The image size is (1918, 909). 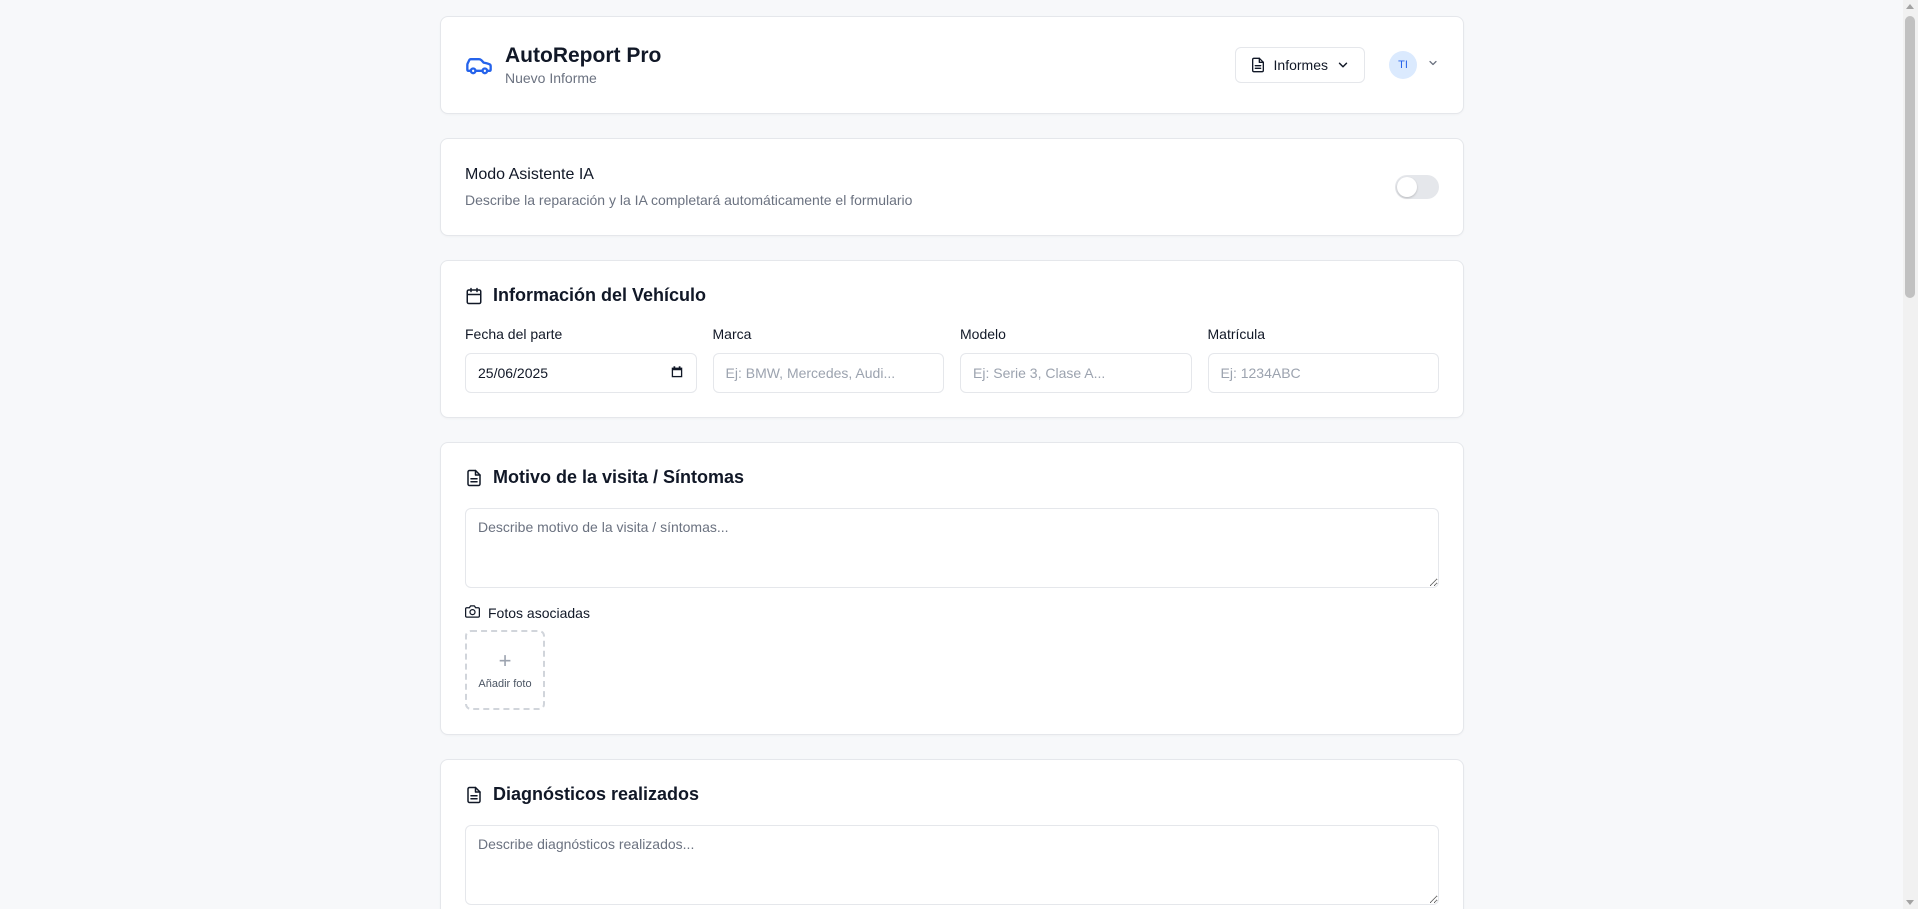 I want to click on header-actions: Informes TI, so click(x=1336, y=65).